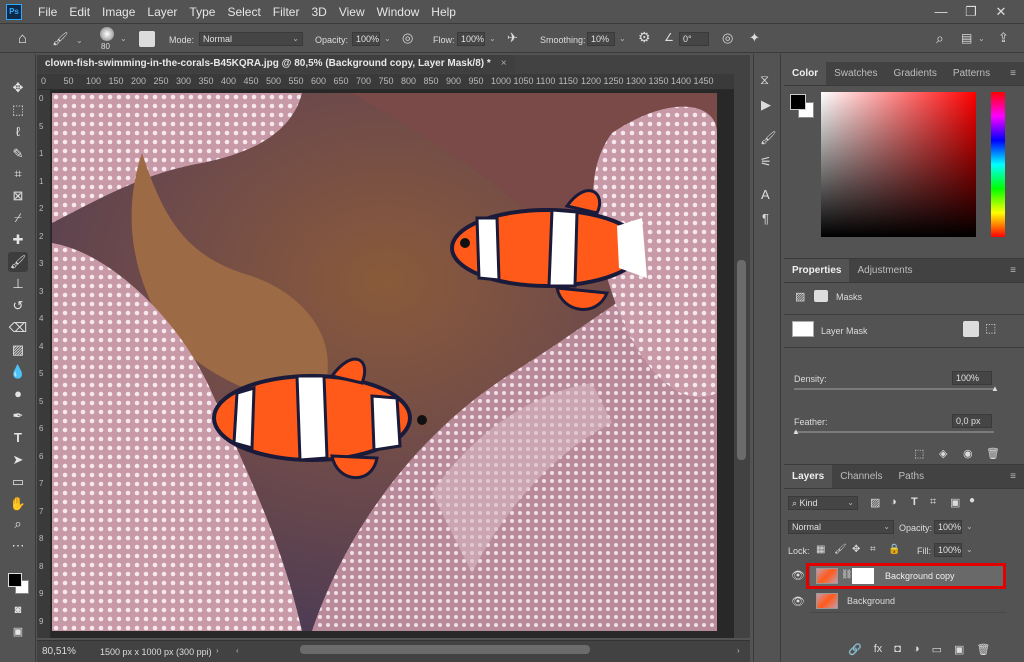 This screenshot has height=662, width=1024. Describe the element at coordinates (861, 476) in the screenshot. I see `tab-channels: Channels` at that location.